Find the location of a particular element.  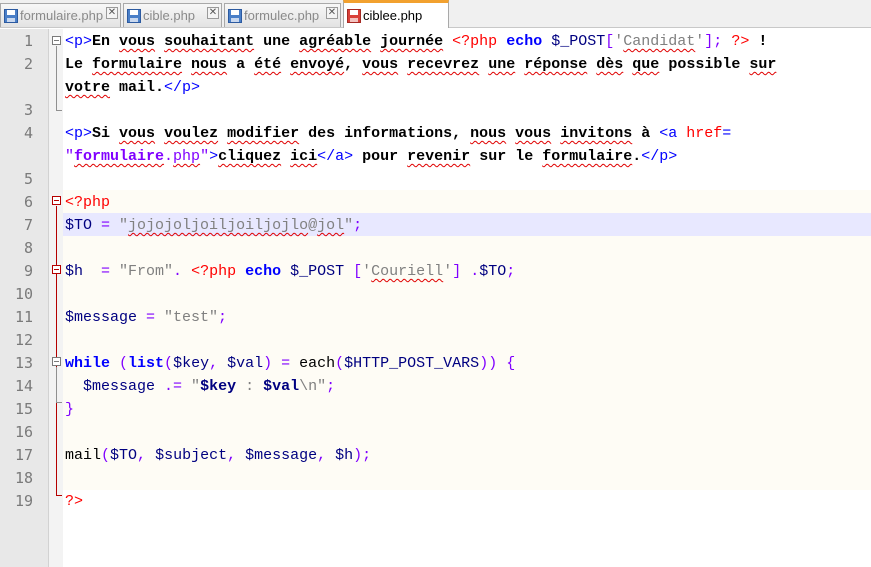

code-token: \n" is located at coordinates (313, 386).